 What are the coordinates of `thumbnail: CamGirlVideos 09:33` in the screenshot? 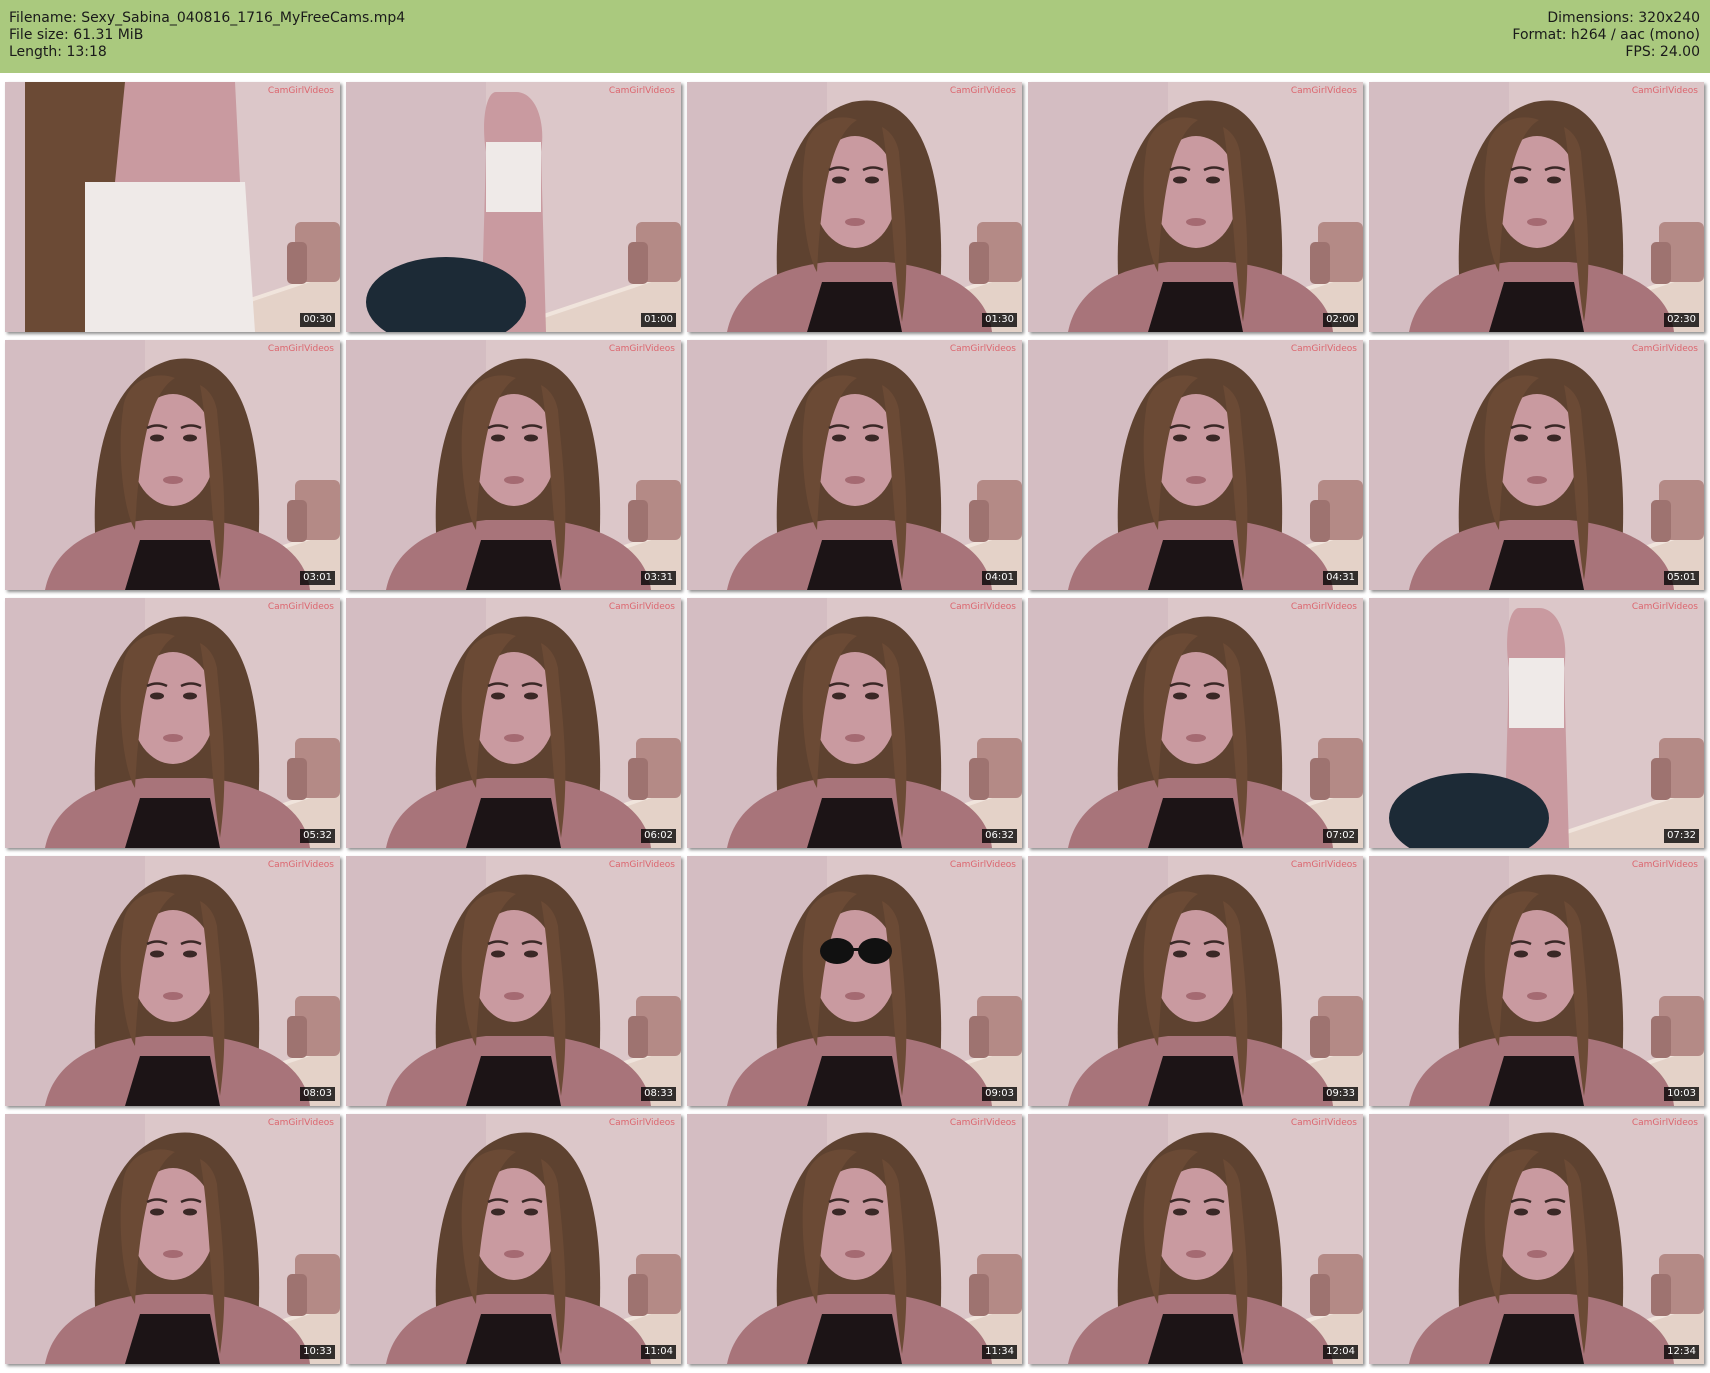 It's located at (1195, 981).